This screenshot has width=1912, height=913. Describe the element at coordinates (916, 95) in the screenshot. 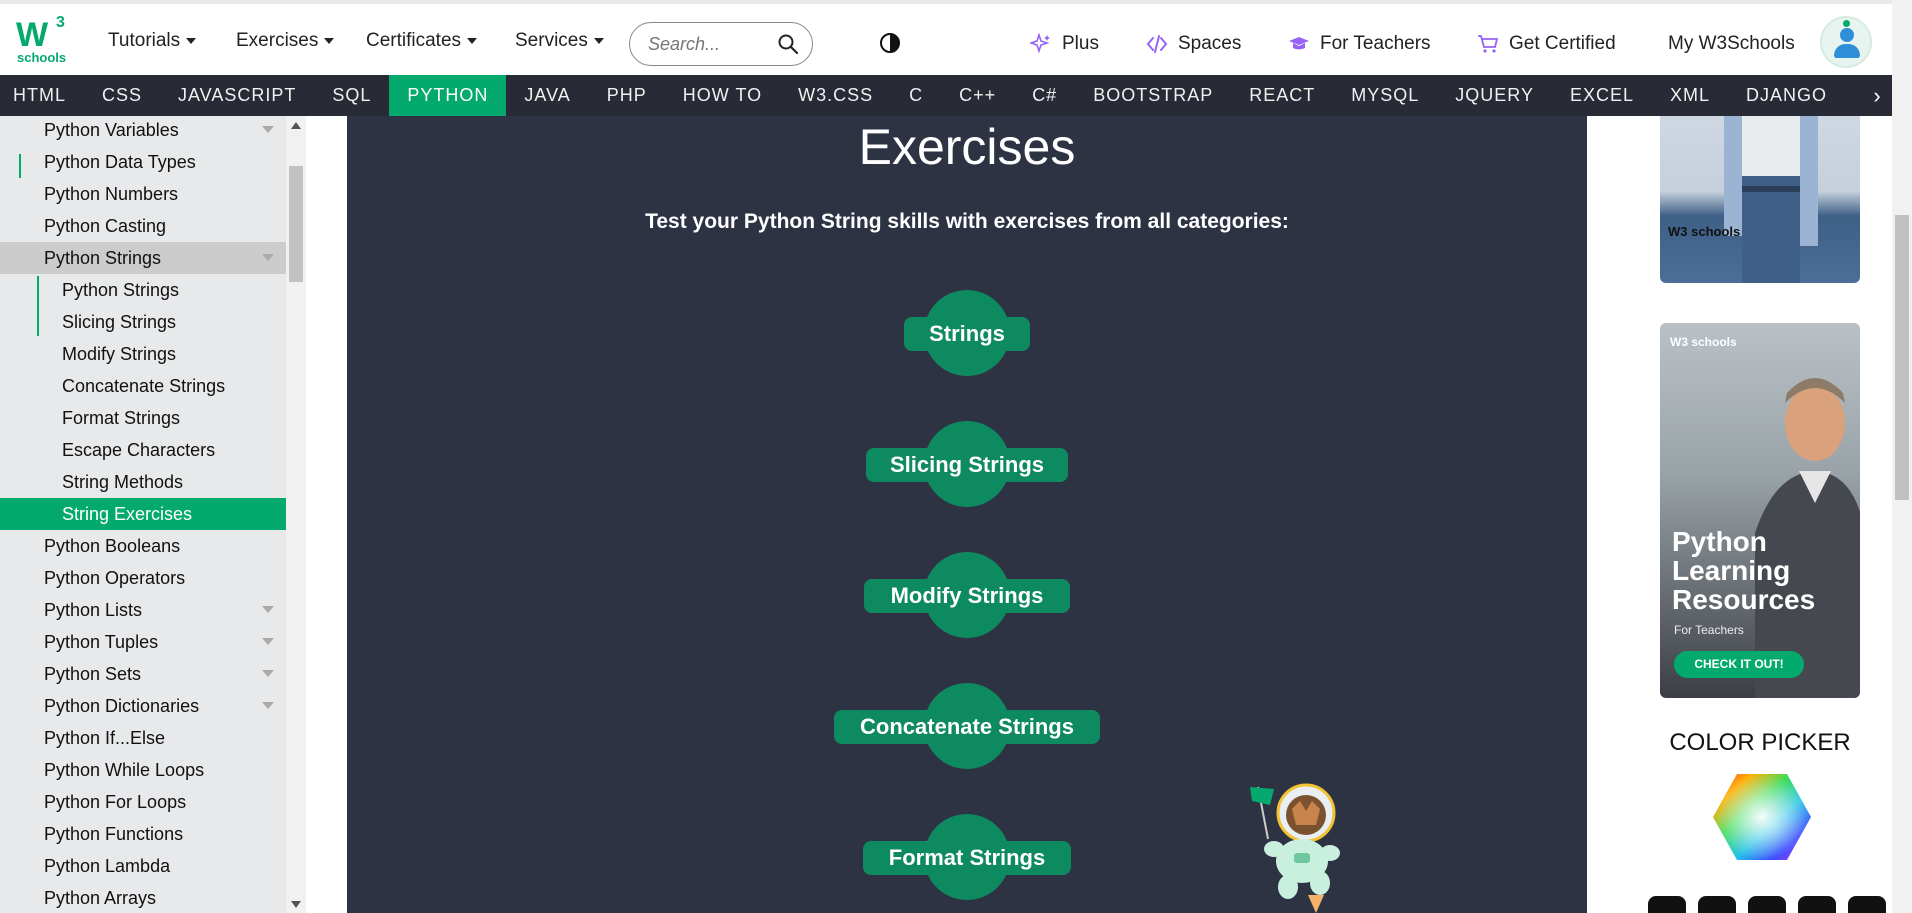

I see `lang-tab-c: C` at that location.